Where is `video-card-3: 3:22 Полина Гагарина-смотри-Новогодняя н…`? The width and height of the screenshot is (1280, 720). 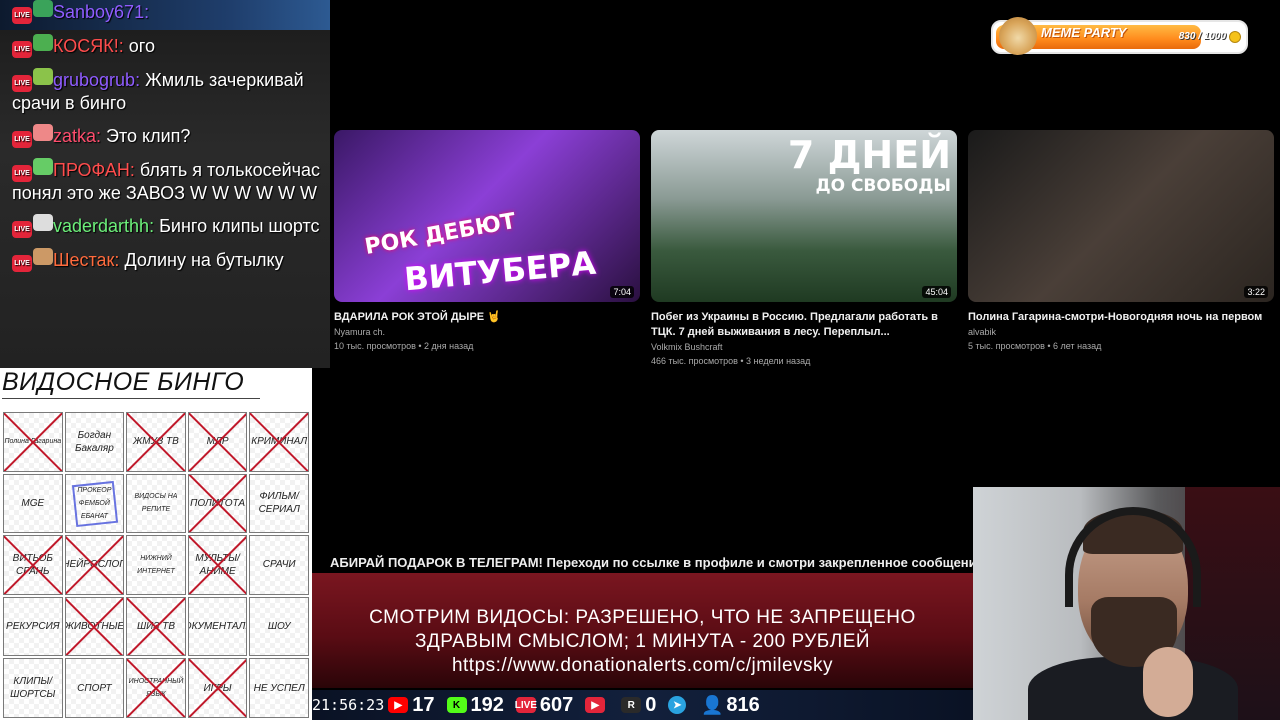 video-card-3: 3:22 Полина Гагарина-смотри-Новогодняя н… is located at coordinates (1121, 240).